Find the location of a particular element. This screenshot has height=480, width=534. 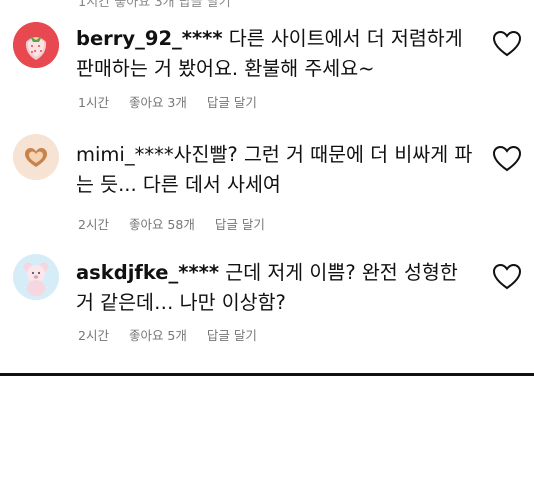

comment-meta: 1시간 좋아요 3개 답글 달기 is located at coordinates (177, 101).